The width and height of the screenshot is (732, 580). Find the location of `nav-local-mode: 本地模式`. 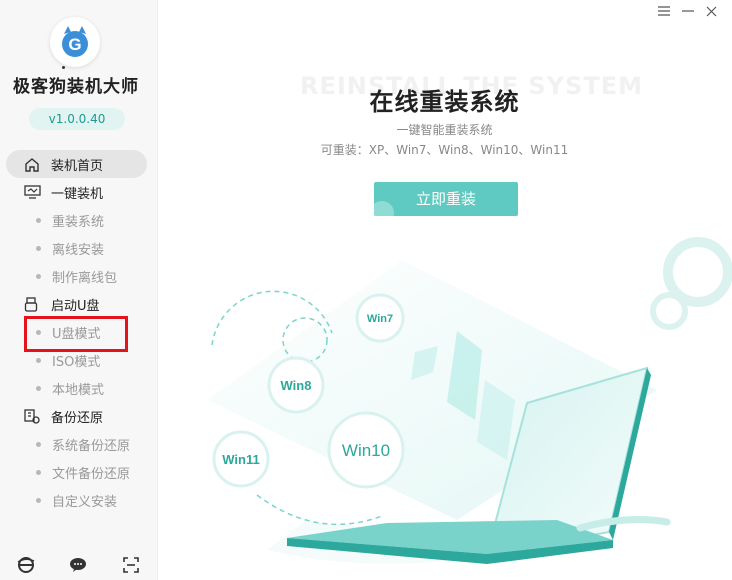

nav-local-mode: 本地模式 is located at coordinates (78, 388).